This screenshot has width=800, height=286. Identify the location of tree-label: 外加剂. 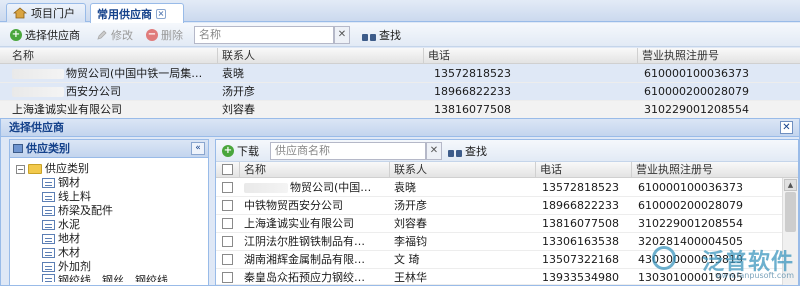
(74, 266).